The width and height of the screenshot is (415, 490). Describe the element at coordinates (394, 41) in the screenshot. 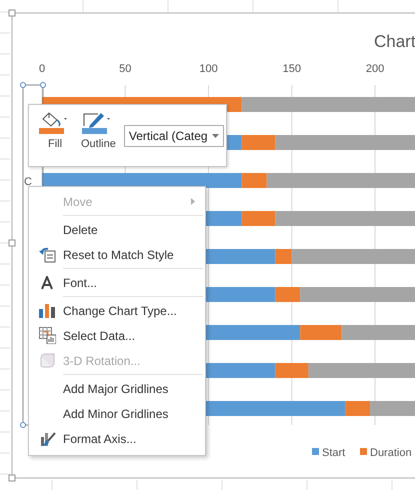

I see `chart-title: Chart` at that location.